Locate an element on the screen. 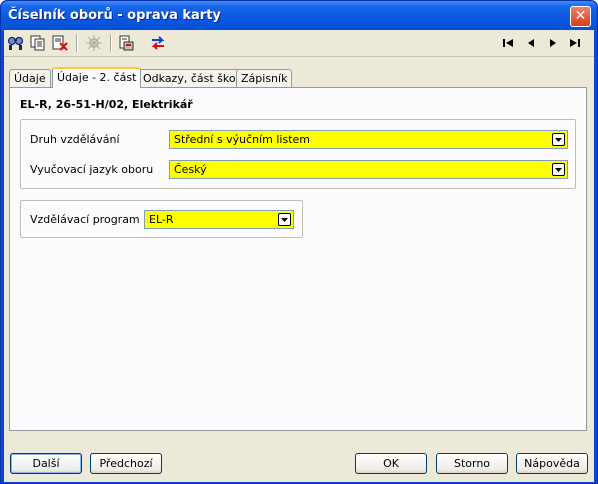  tab-udaje: Údaje is located at coordinates (30, 78).